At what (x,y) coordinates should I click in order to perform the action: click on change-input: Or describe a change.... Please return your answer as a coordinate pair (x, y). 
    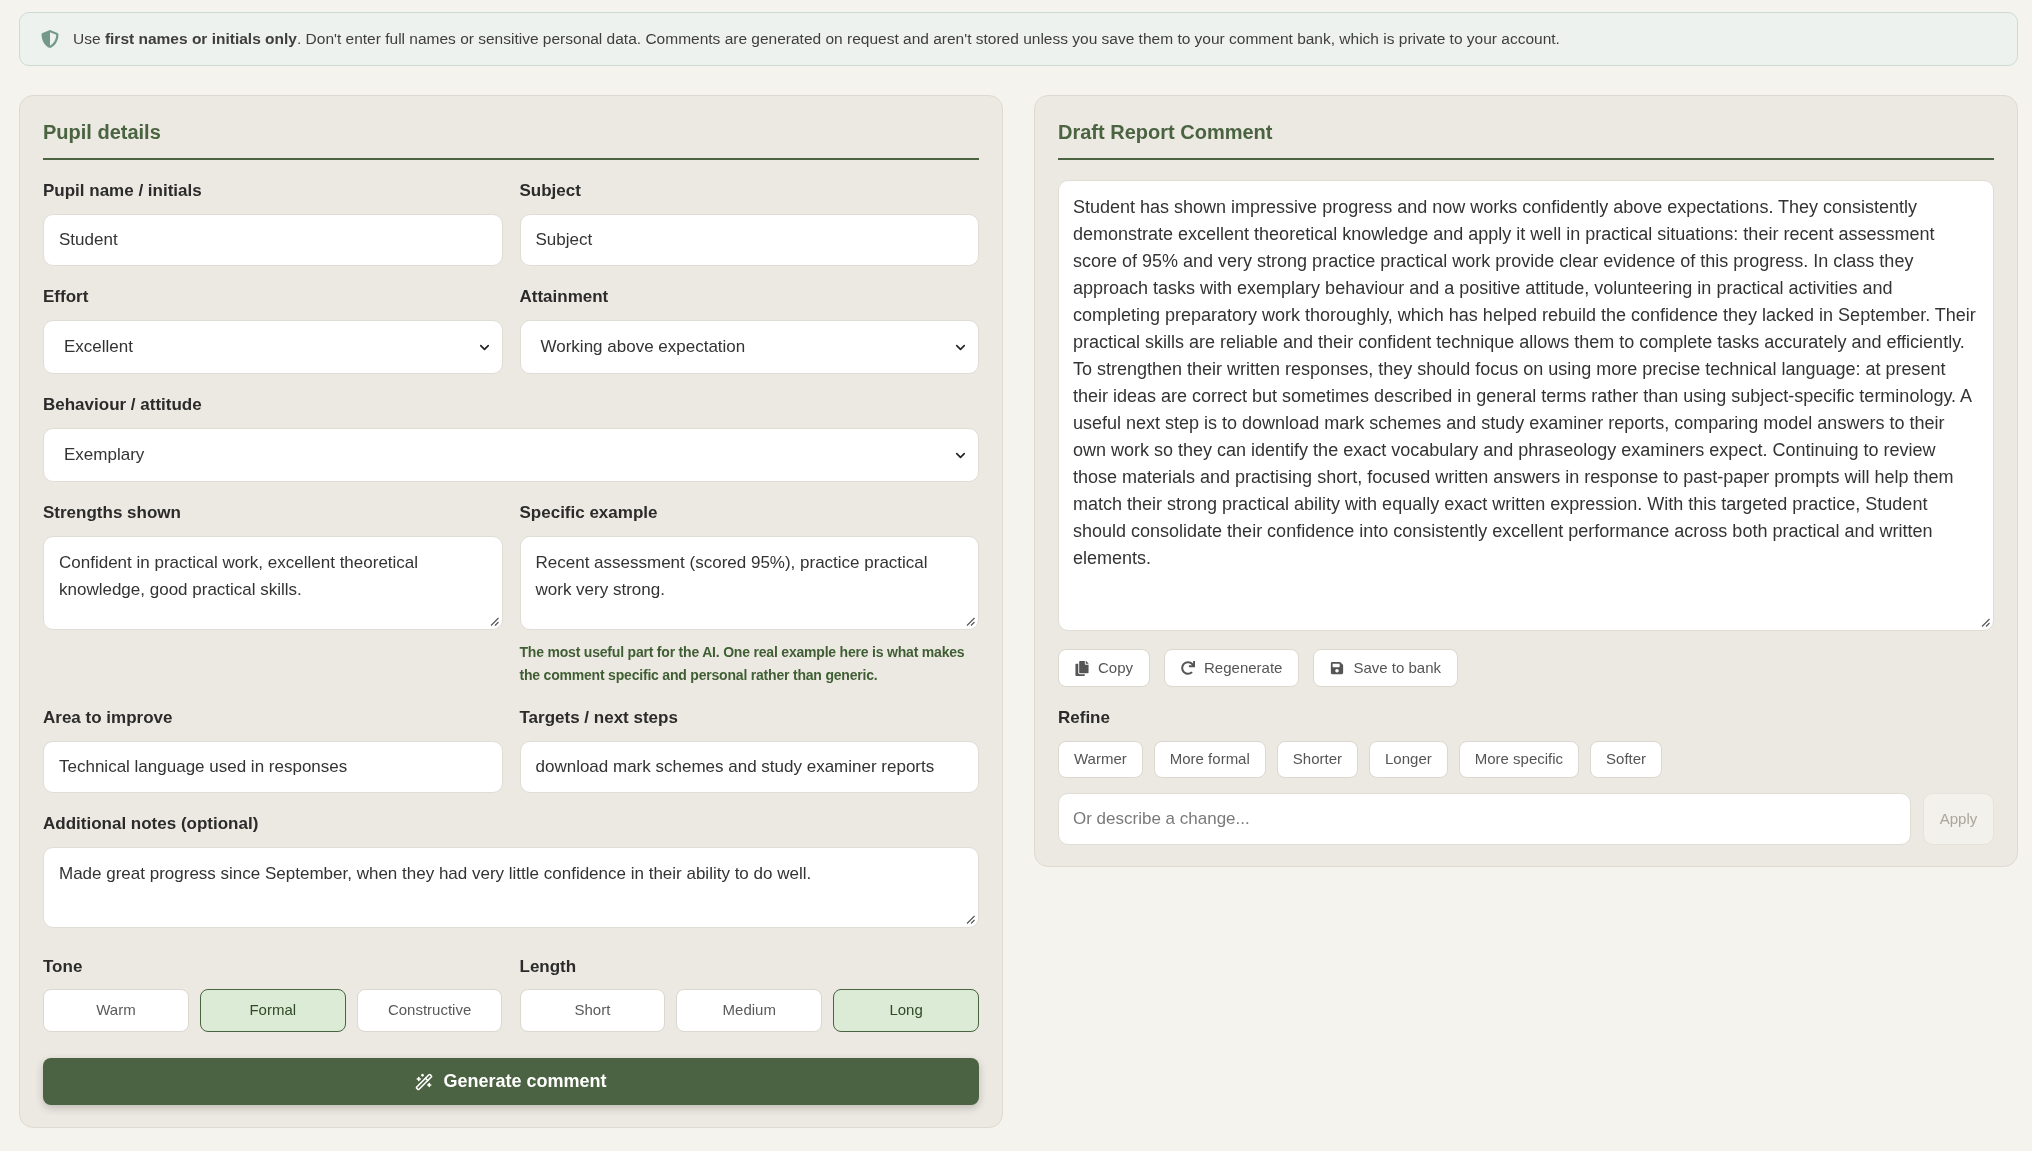
    Looking at the image, I should click on (1484, 819).